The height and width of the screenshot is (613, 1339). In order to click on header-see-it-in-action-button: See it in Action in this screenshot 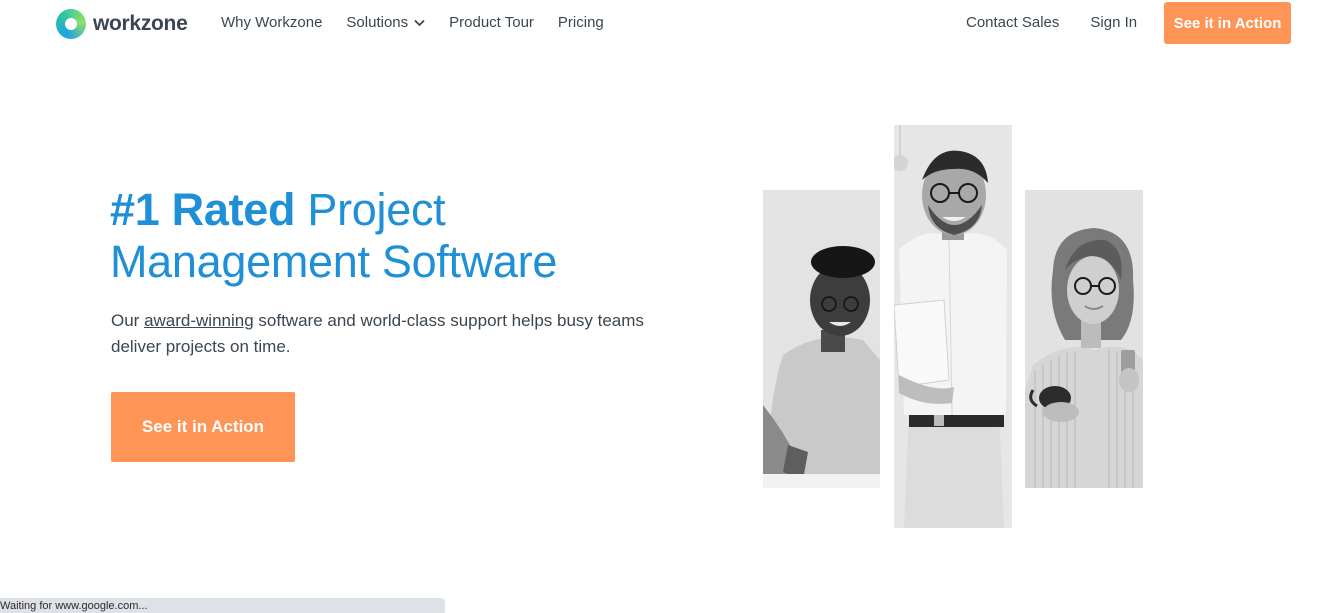, I will do `click(1227, 23)`.